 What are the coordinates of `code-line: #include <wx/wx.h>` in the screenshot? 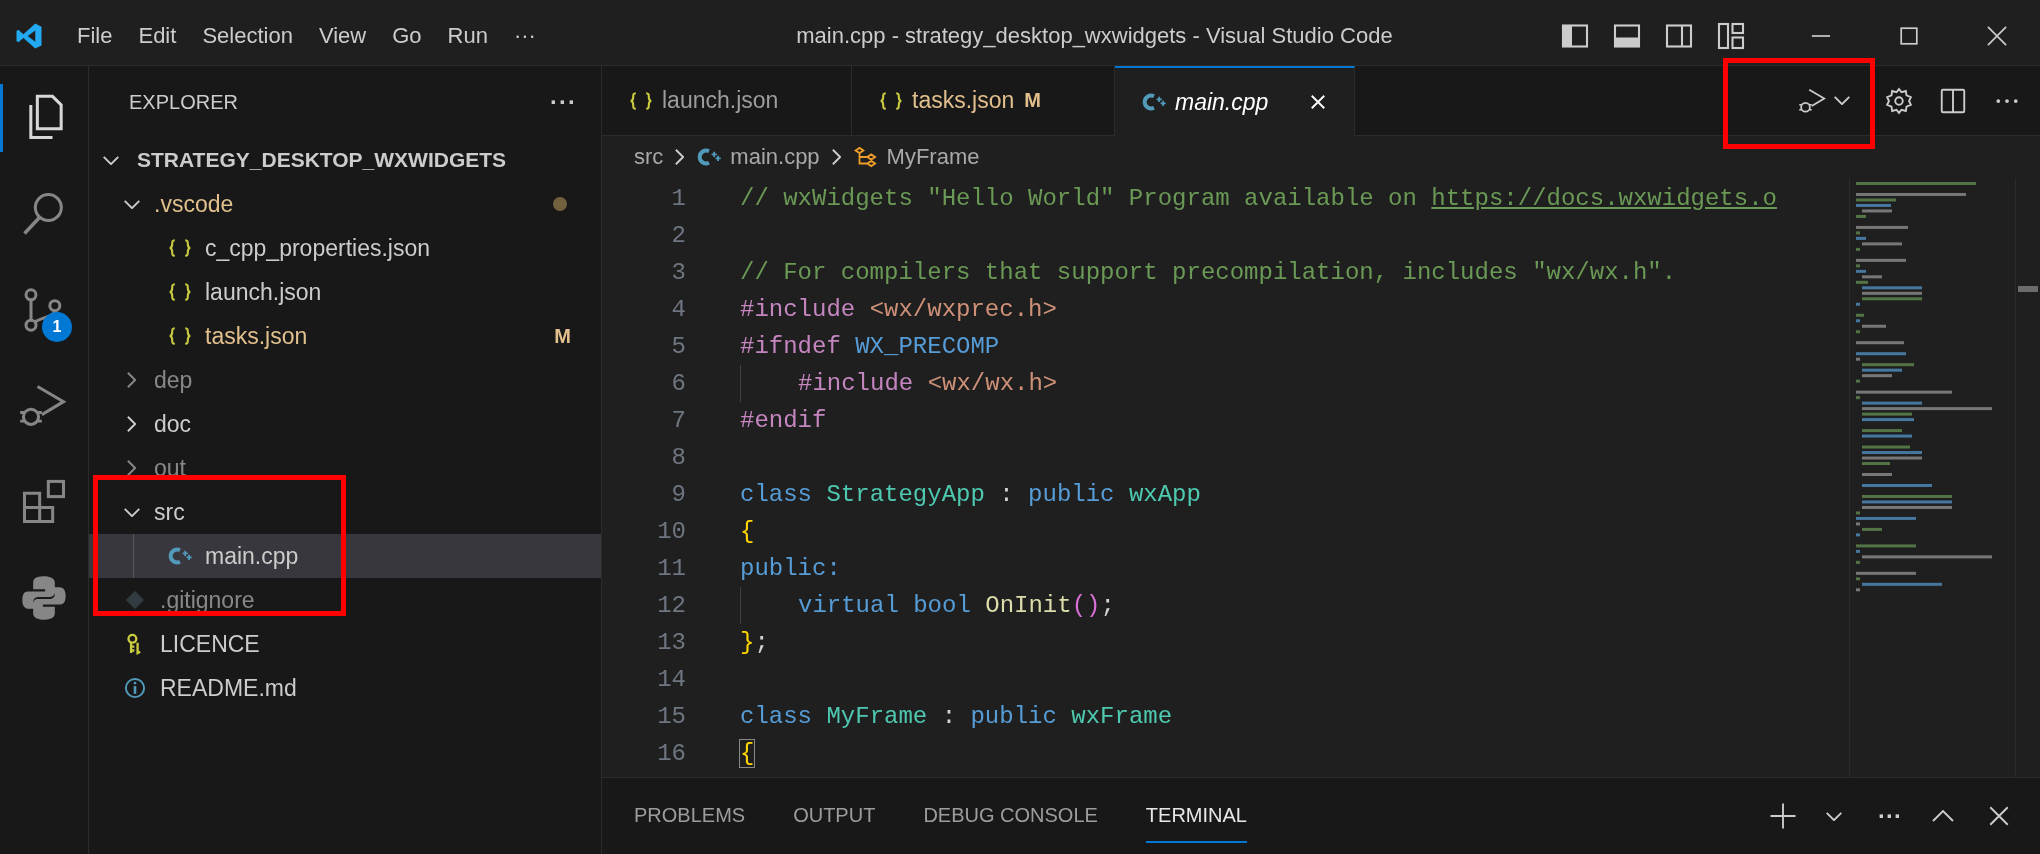 It's located at (928, 383).